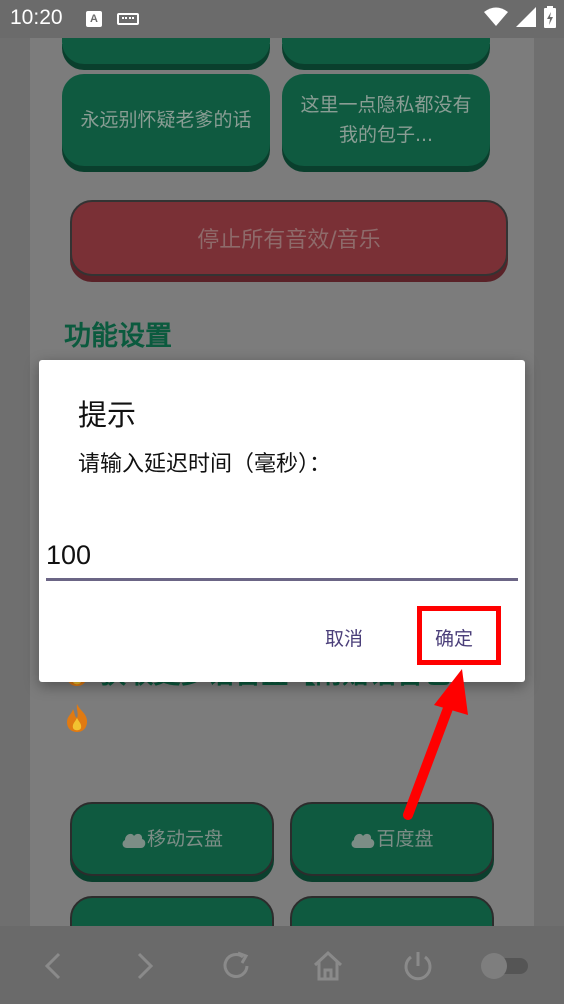 The width and height of the screenshot is (564, 1004). What do you see at coordinates (128, 19) in the screenshot?
I see `keyboard-icon` at bounding box center [128, 19].